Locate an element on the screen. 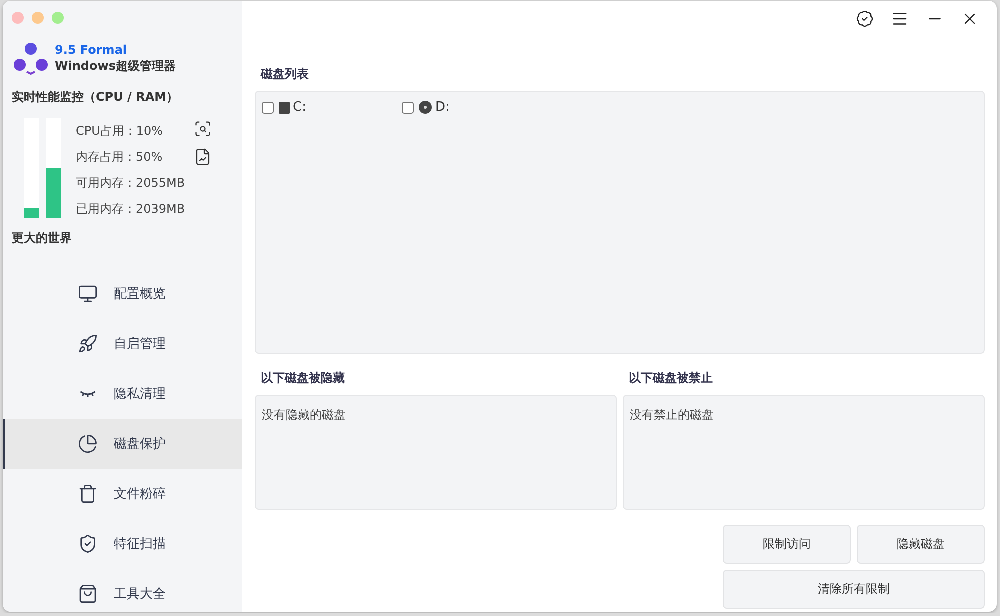 The width and height of the screenshot is (1000, 616). sidebar-label: 配置概览 is located at coordinates (140, 294).